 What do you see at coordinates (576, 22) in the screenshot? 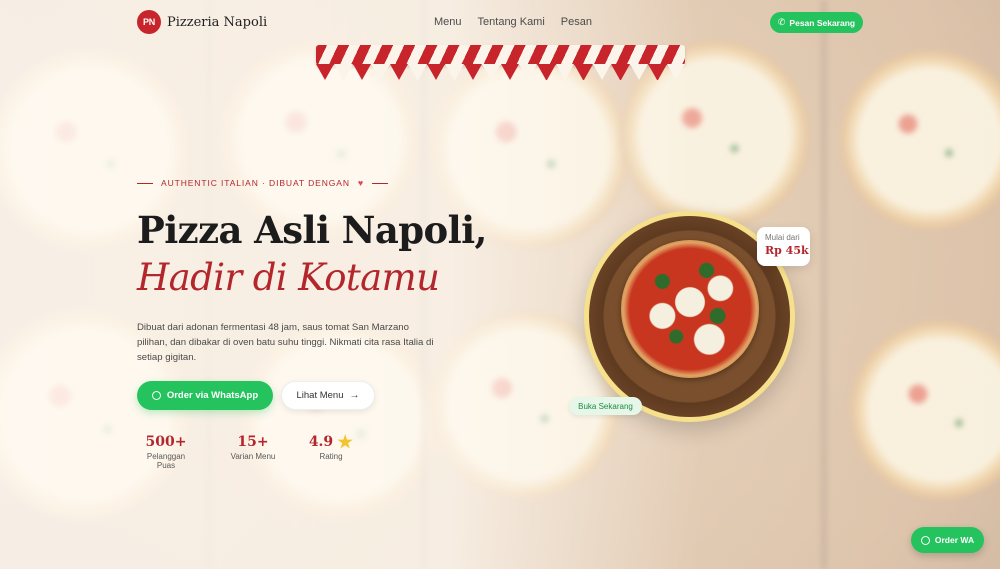
I see `nav-item-pesan: Pesan` at bounding box center [576, 22].